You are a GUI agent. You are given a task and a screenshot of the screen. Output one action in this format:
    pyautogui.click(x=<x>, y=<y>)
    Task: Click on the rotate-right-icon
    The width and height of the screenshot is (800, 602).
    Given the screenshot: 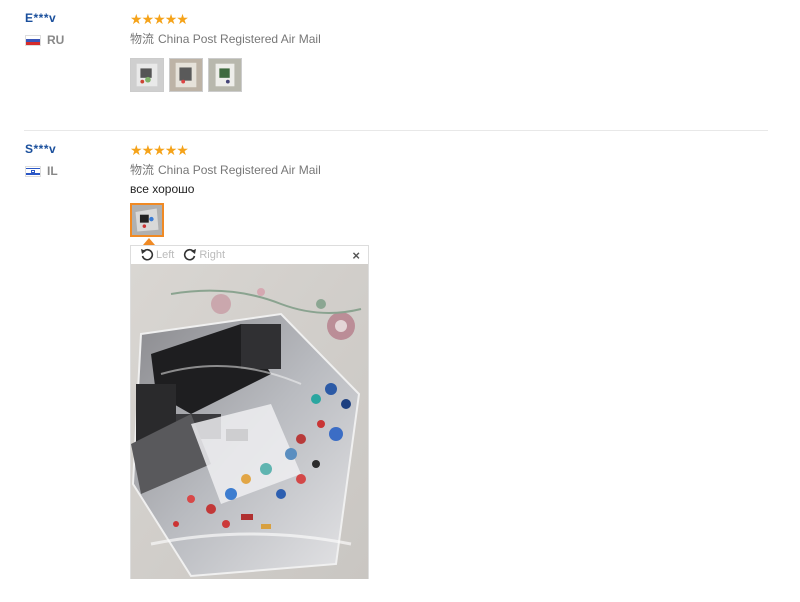 What is the action you would take?
    pyautogui.click(x=190, y=254)
    